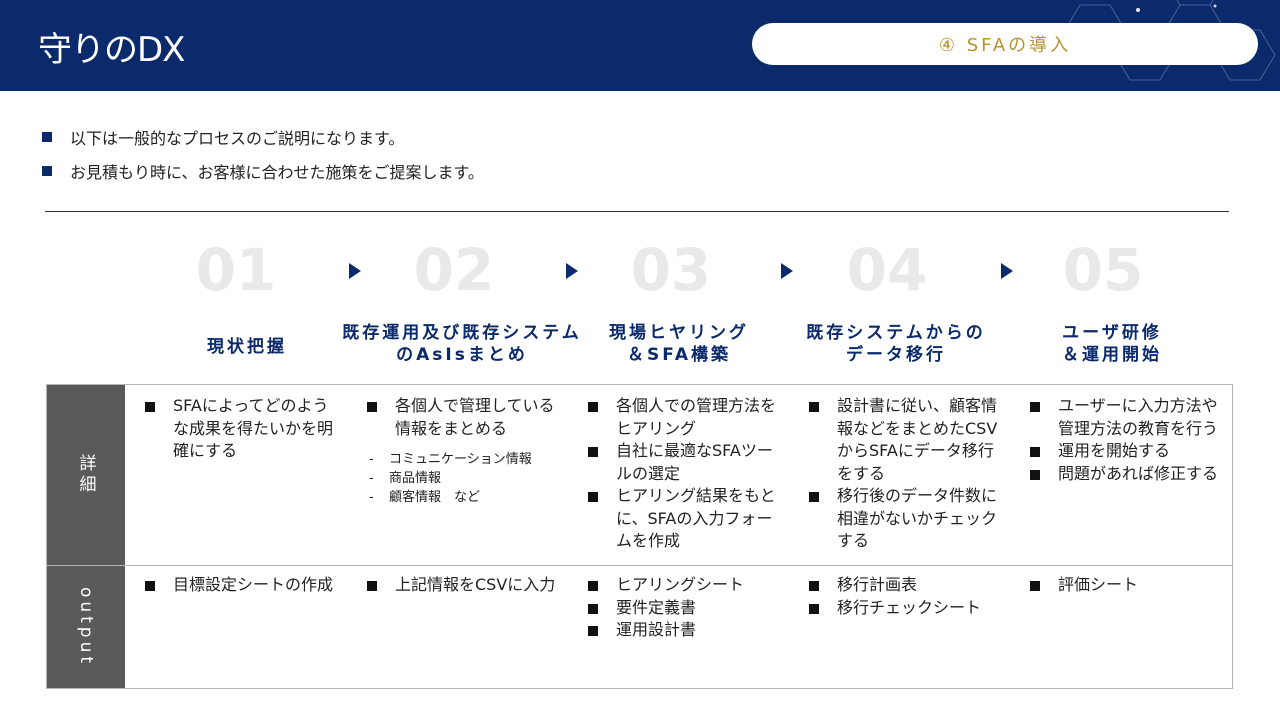 This screenshot has width=1280, height=720. I want to click on step-number: 05, so click(1103, 270).